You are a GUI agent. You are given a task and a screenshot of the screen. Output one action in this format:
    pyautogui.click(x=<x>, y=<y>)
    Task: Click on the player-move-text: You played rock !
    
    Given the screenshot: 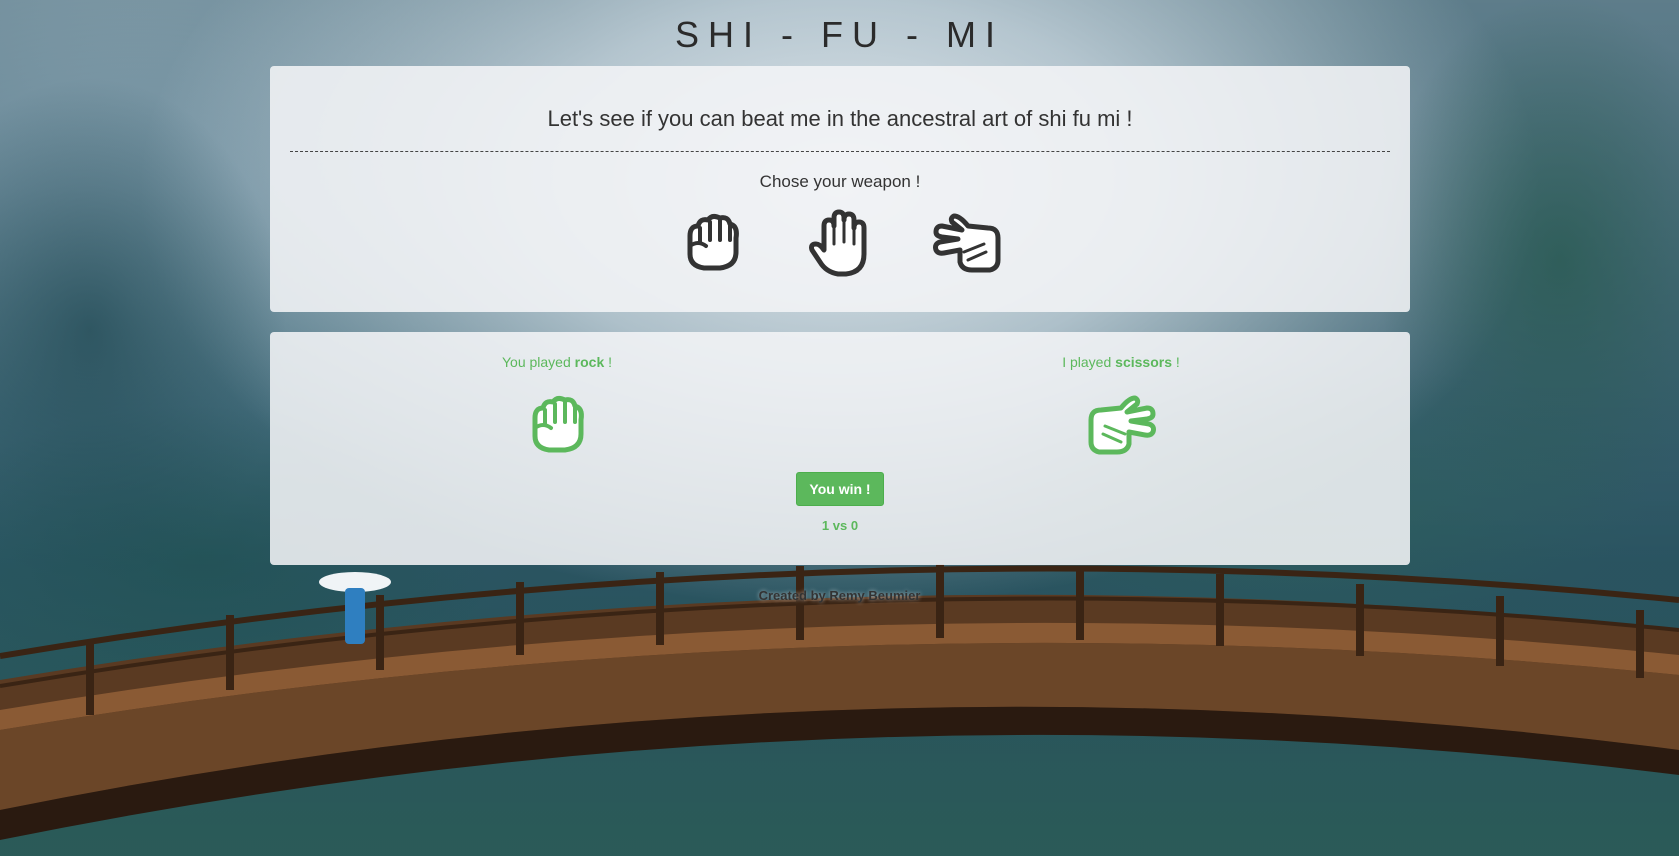 What is the action you would take?
    pyautogui.click(x=557, y=362)
    